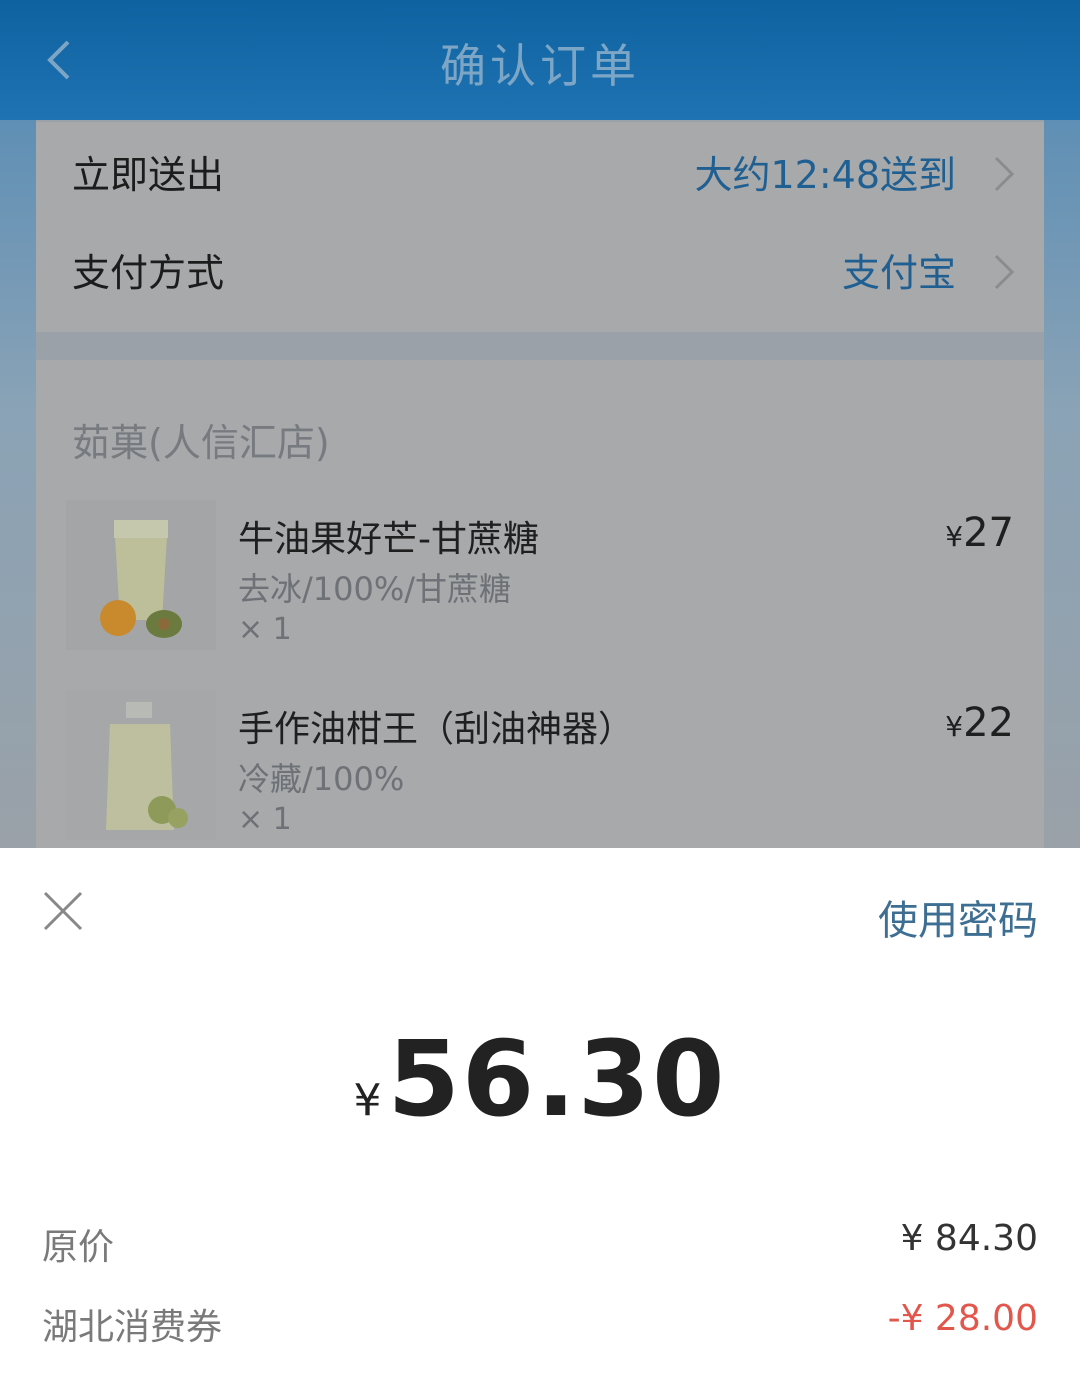 The height and width of the screenshot is (1386, 1080). What do you see at coordinates (958, 917) in the screenshot?
I see `use-password-button: 使用密码` at bounding box center [958, 917].